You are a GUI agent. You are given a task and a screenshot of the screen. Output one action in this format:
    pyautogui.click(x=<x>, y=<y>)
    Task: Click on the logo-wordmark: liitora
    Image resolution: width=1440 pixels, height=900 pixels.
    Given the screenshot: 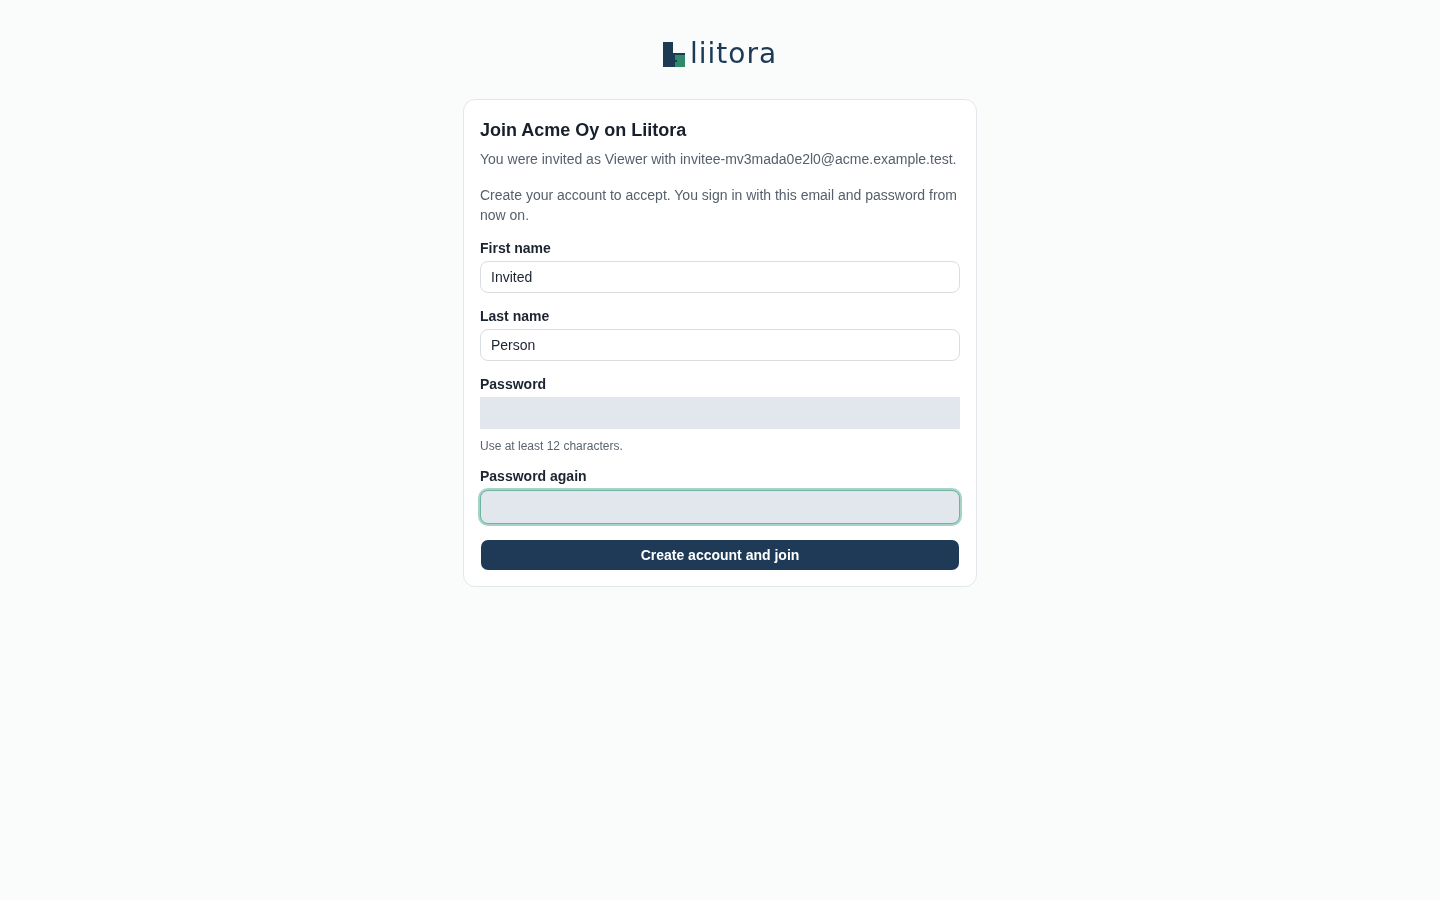 What is the action you would take?
    pyautogui.click(x=733, y=54)
    